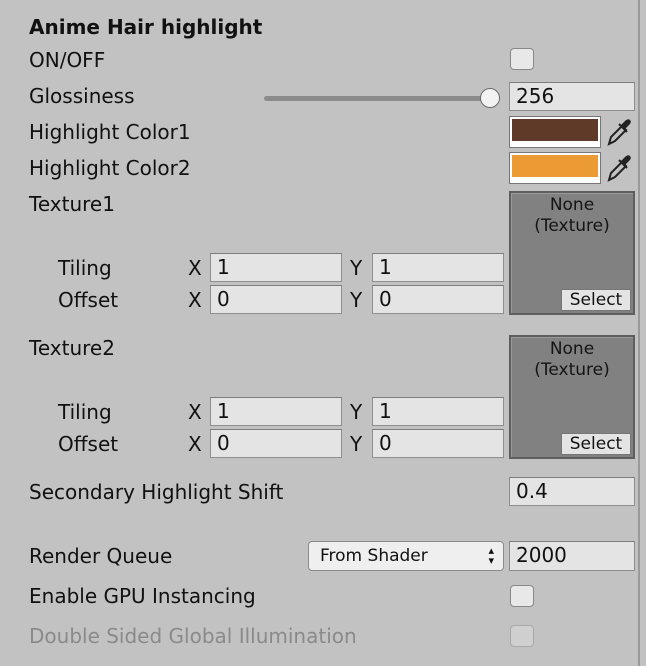 The image size is (646, 666). What do you see at coordinates (85, 268) in the screenshot?
I see `texture1-tiling-label: Tiling` at bounding box center [85, 268].